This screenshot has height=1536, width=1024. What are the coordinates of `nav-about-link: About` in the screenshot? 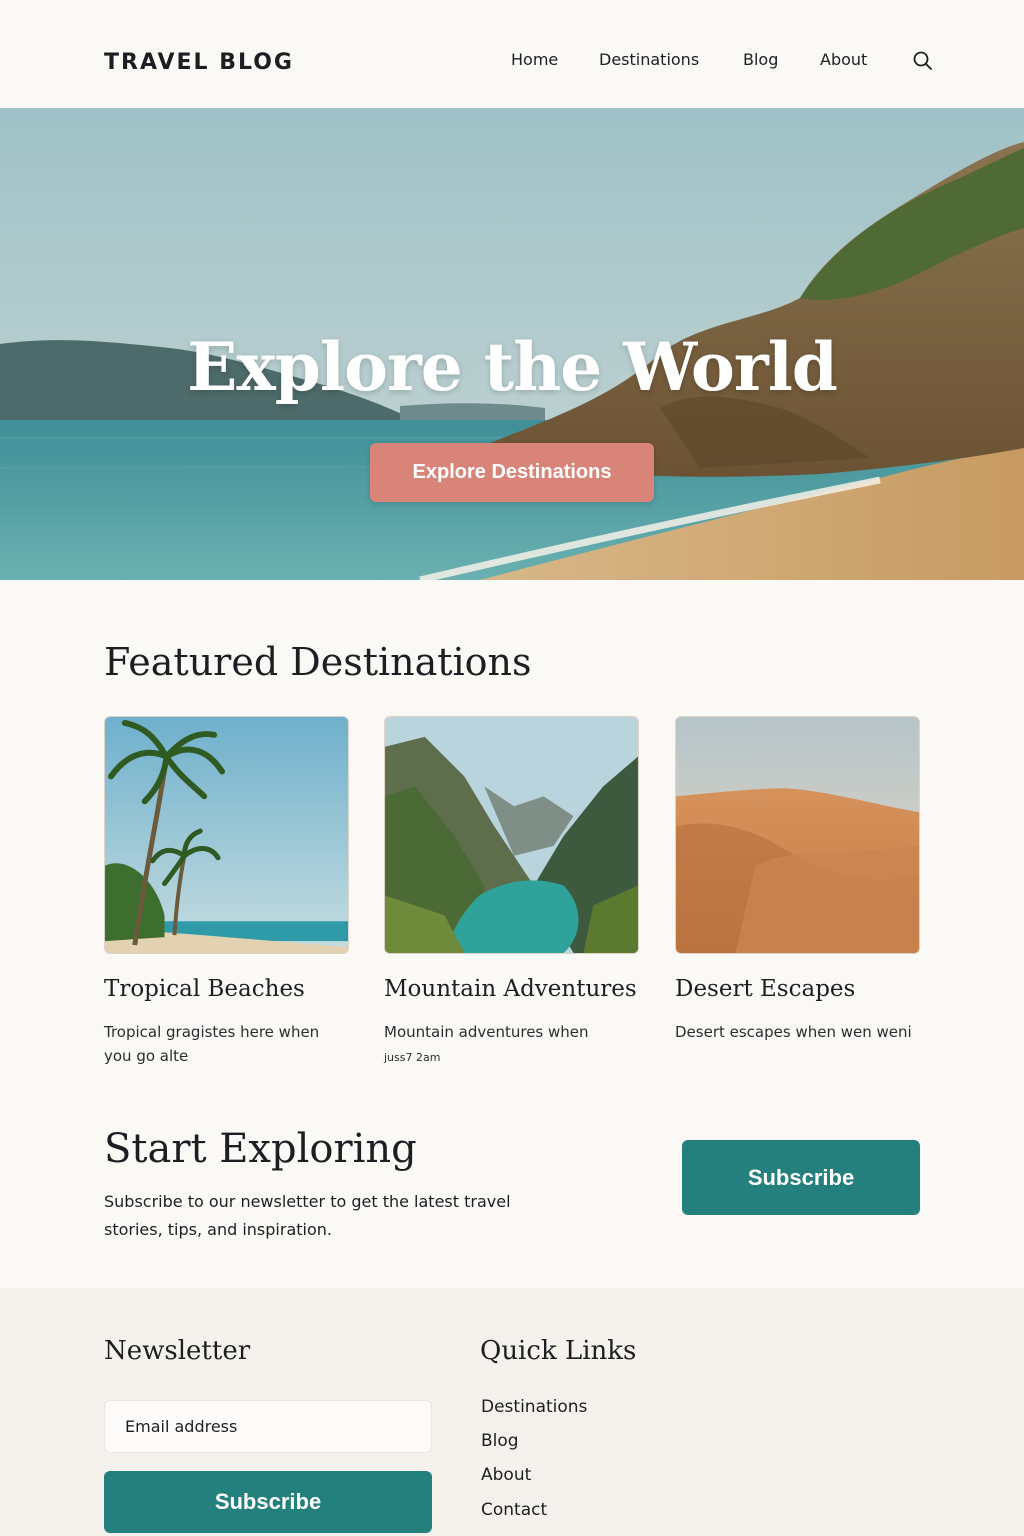 It's located at (843, 59).